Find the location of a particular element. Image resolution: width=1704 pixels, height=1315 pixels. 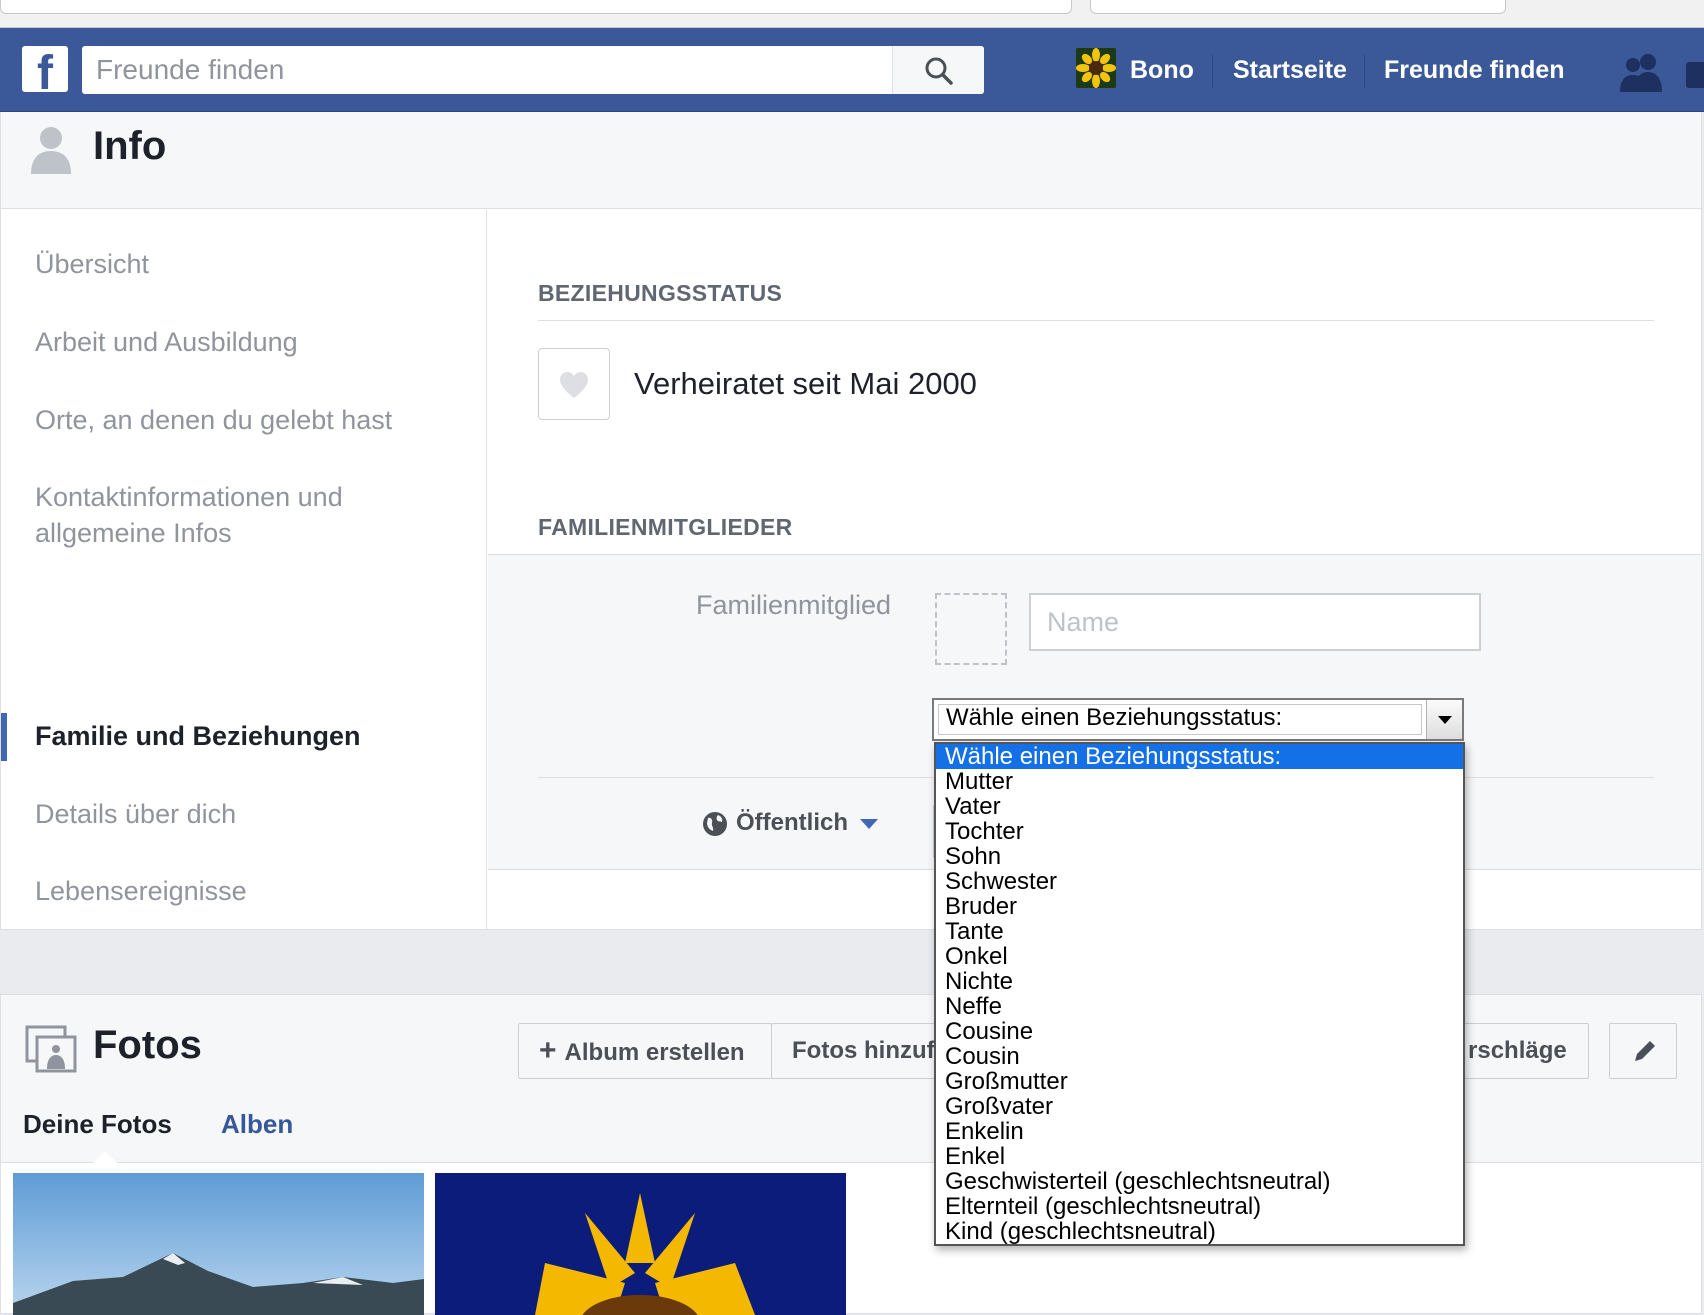

search-button is located at coordinates (938, 70).